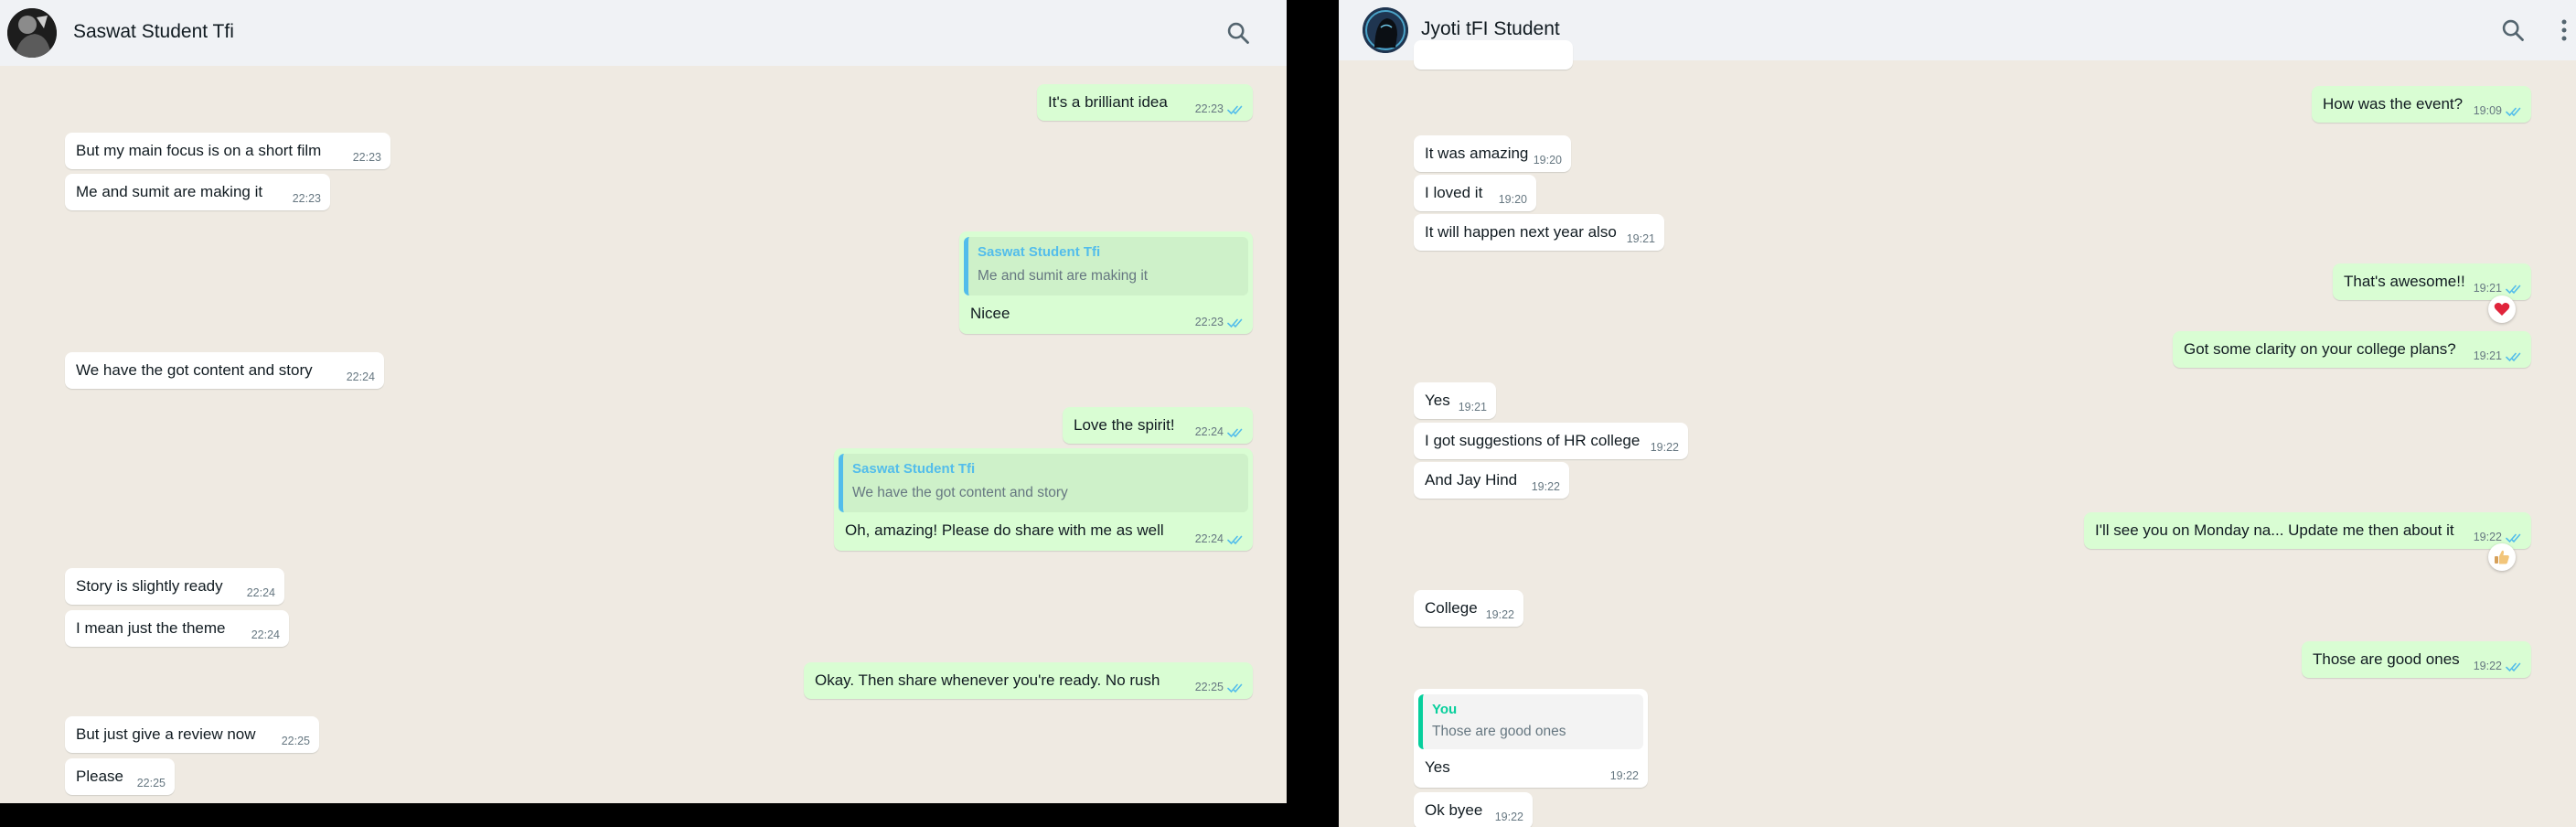 Image resolution: width=2576 pixels, height=827 pixels. I want to click on quote-text: Me and sumit are making it, so click(1063, 276).